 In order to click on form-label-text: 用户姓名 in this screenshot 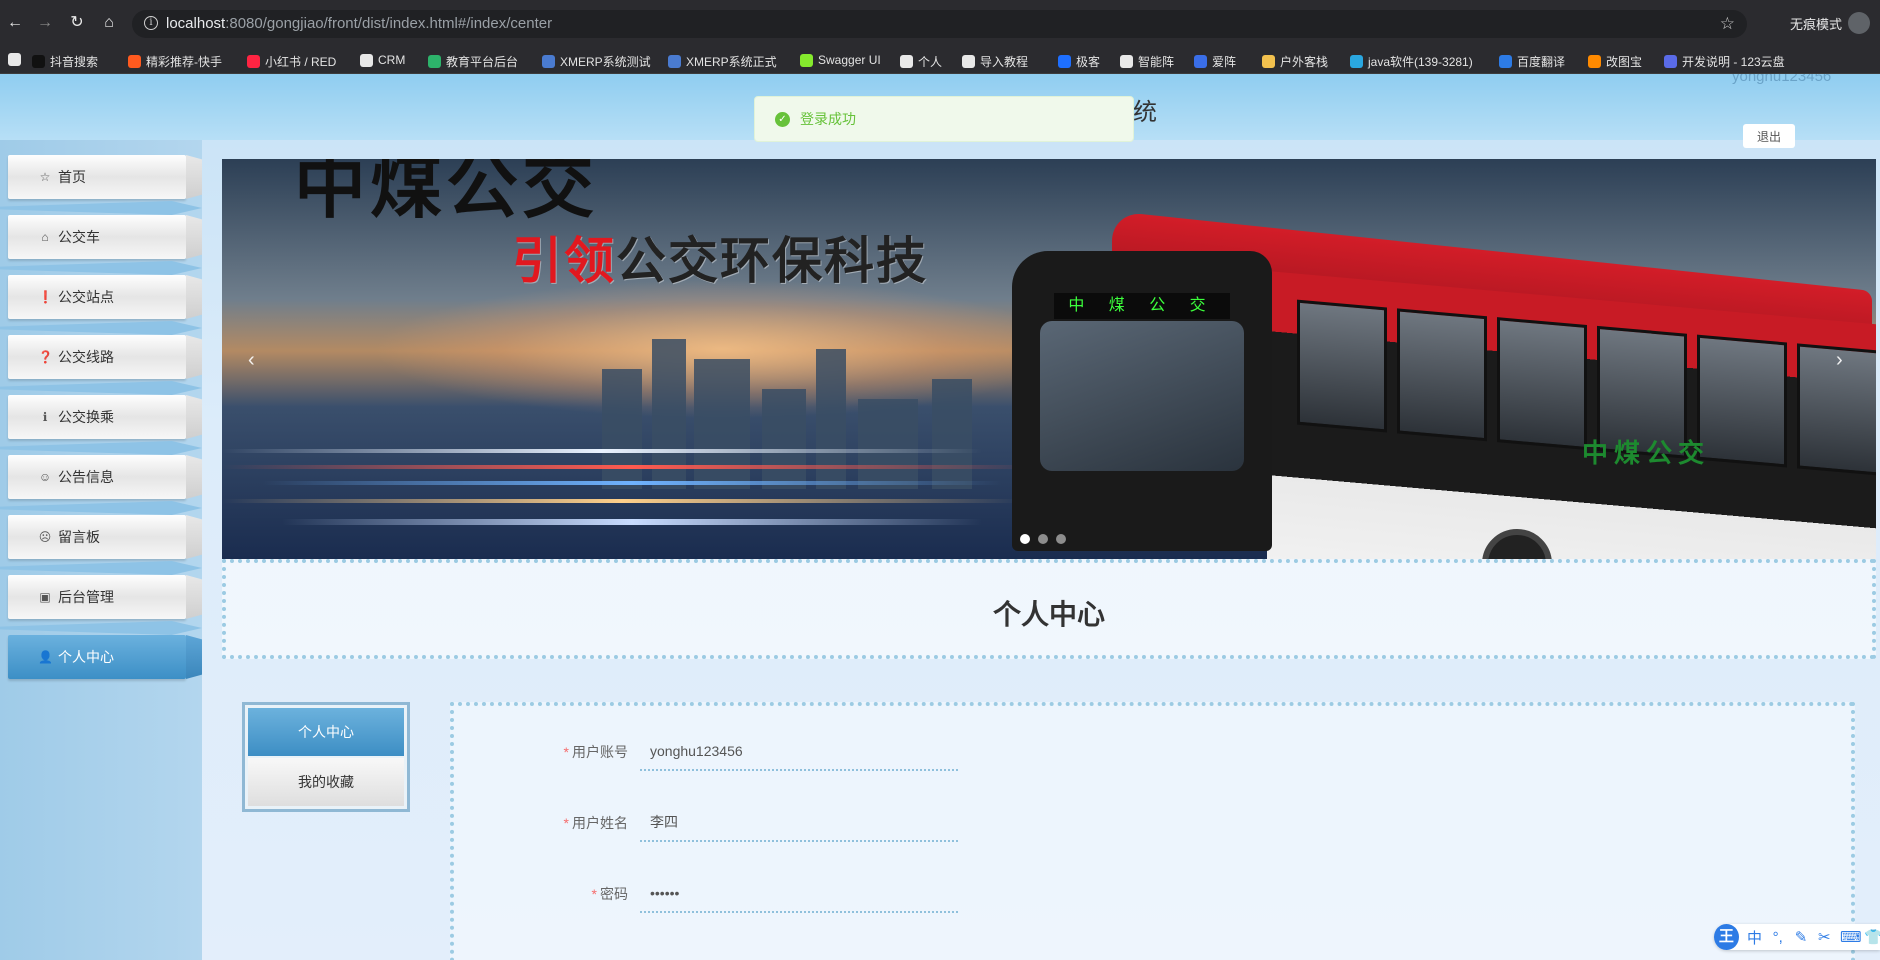, I will do `click(600, 823)`.